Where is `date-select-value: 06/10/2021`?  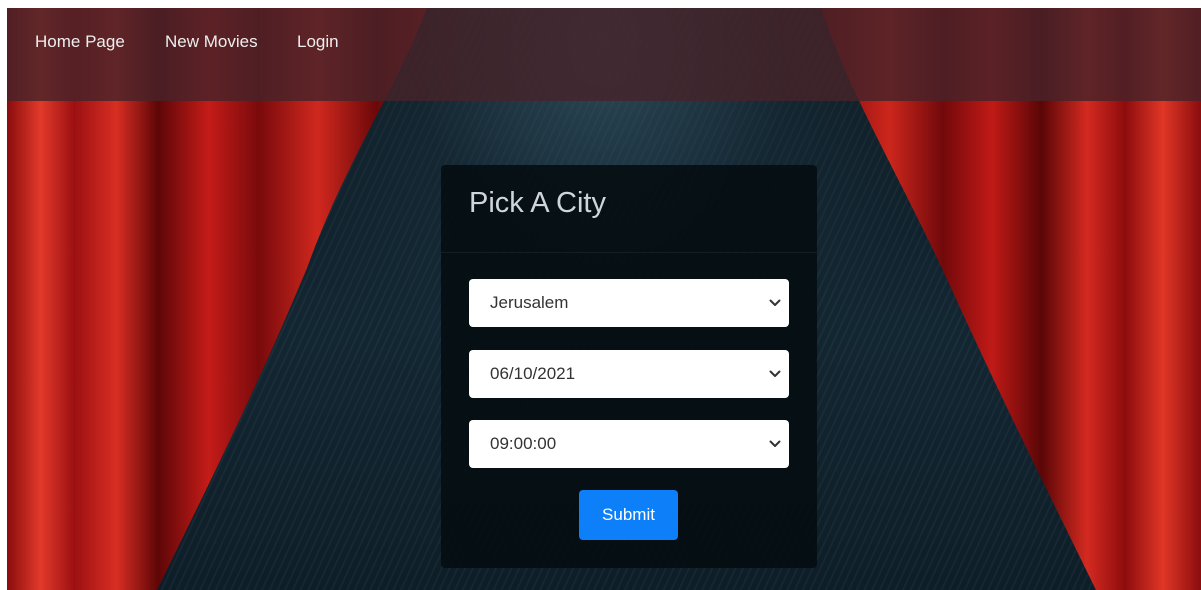
date-select-value: 06/10/2021 is located at coordinates (533, 373).